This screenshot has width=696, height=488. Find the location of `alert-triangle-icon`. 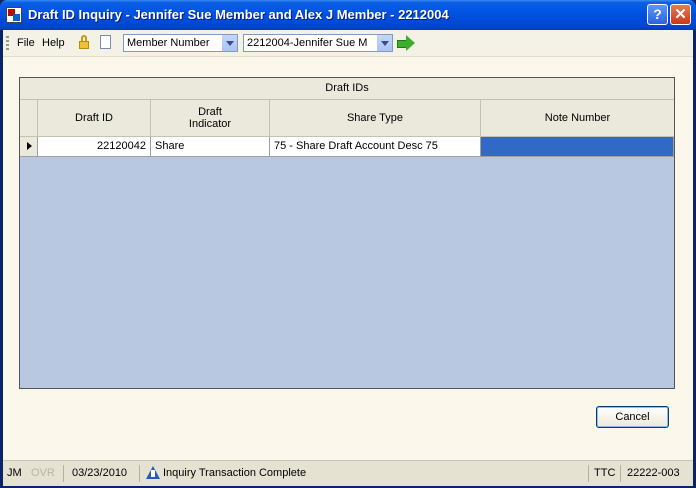

alert-triangle-icon is located at coordinates (153, 473).